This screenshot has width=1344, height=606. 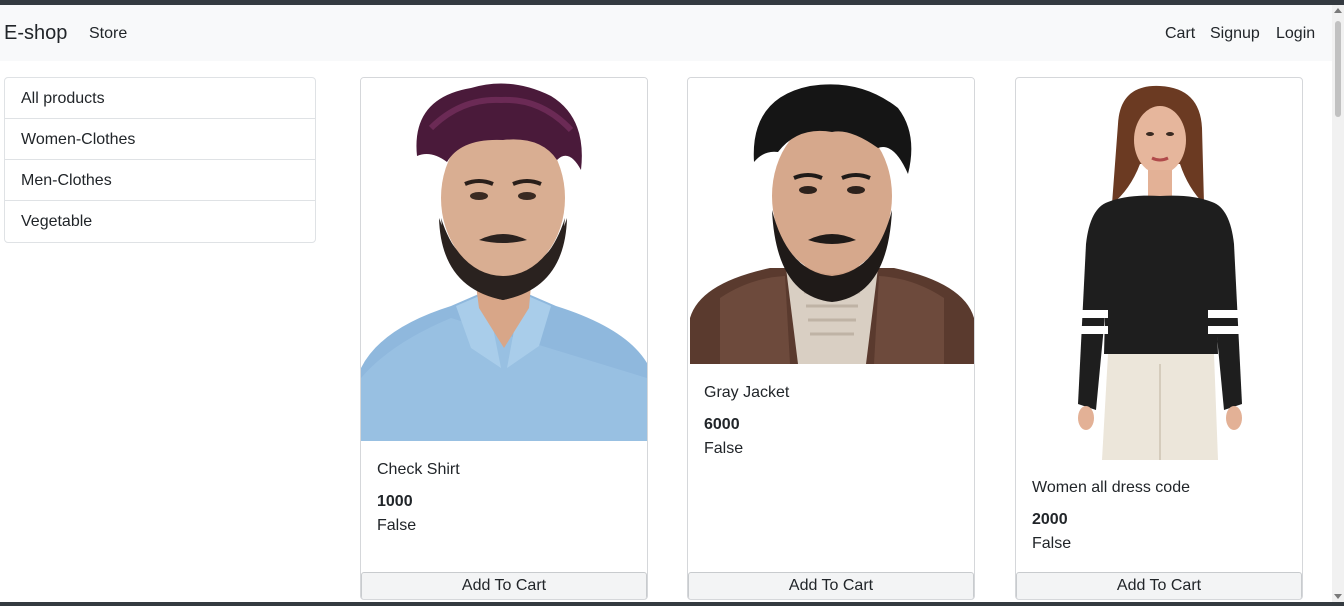 What do you see at coordinates (1338, 69) in the screenshot?
I see `scroll-thumb` at bounding box center [1338, 69].